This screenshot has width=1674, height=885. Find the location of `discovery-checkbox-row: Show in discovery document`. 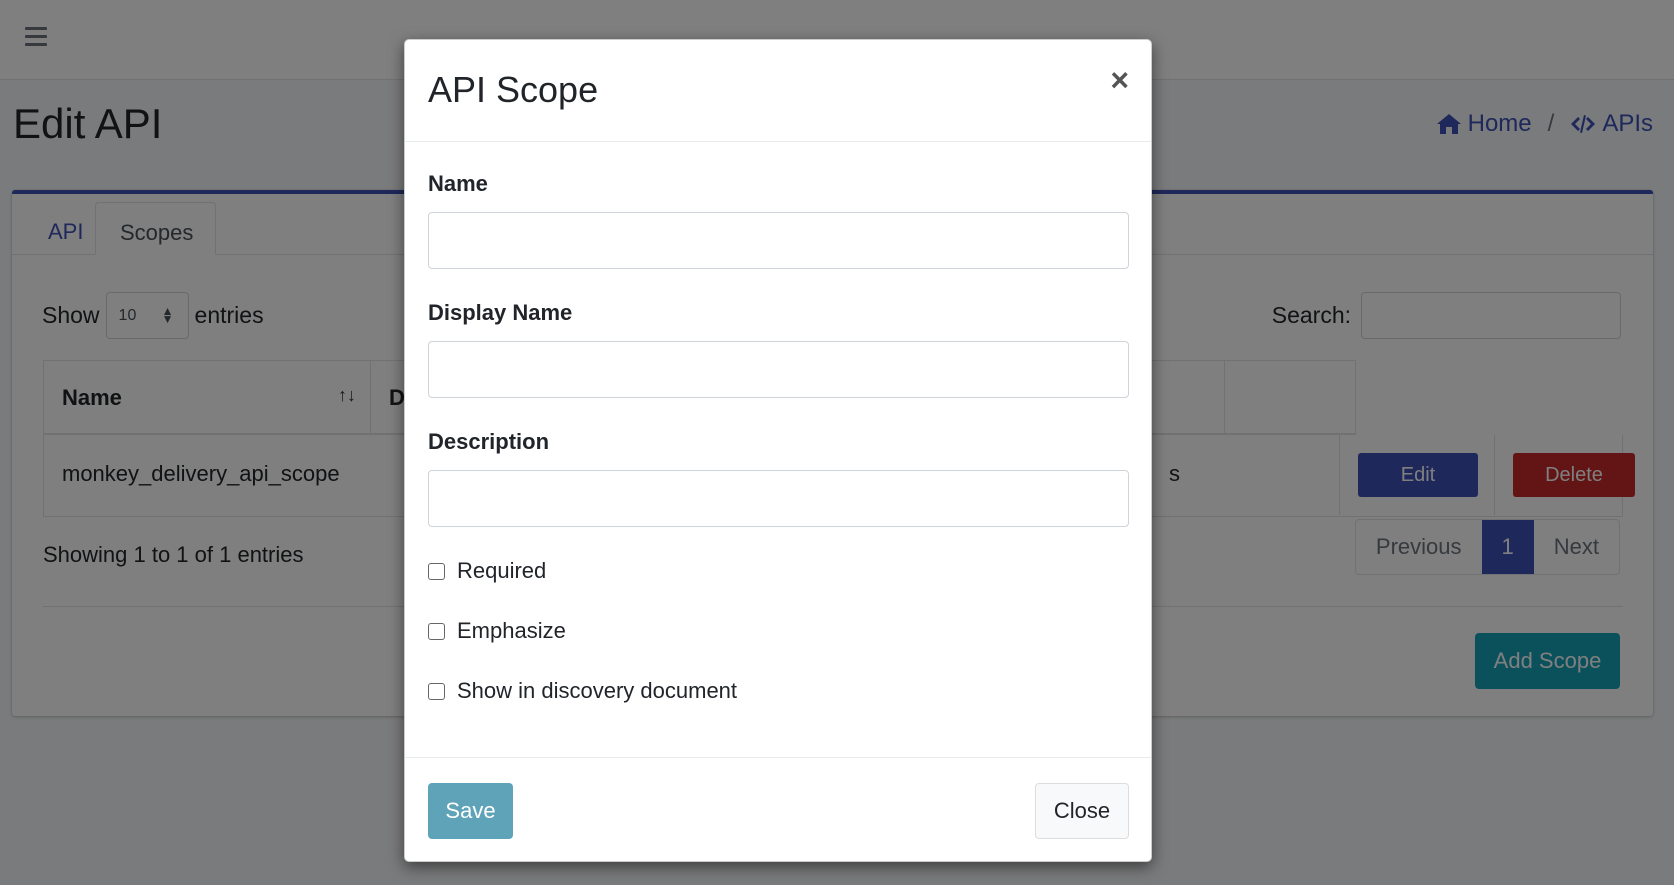

discovery-checkbox-row: Show in discovery document is located at coordinates (582, 691).